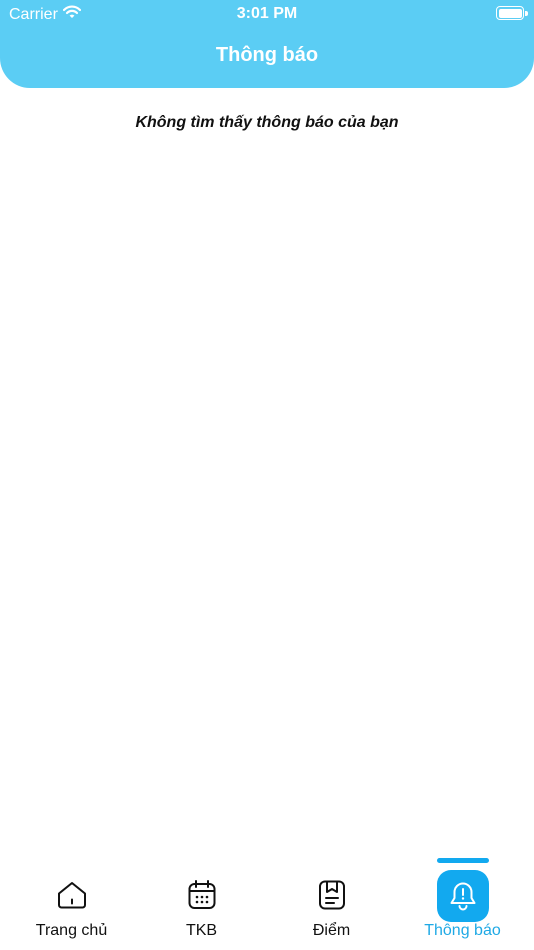 Image resolution: width=534 pixels, height=950 pixels. I want to click on bottom-tab-bar: Trang chủ TKB Điểm Thông báo, so click(267, 900).